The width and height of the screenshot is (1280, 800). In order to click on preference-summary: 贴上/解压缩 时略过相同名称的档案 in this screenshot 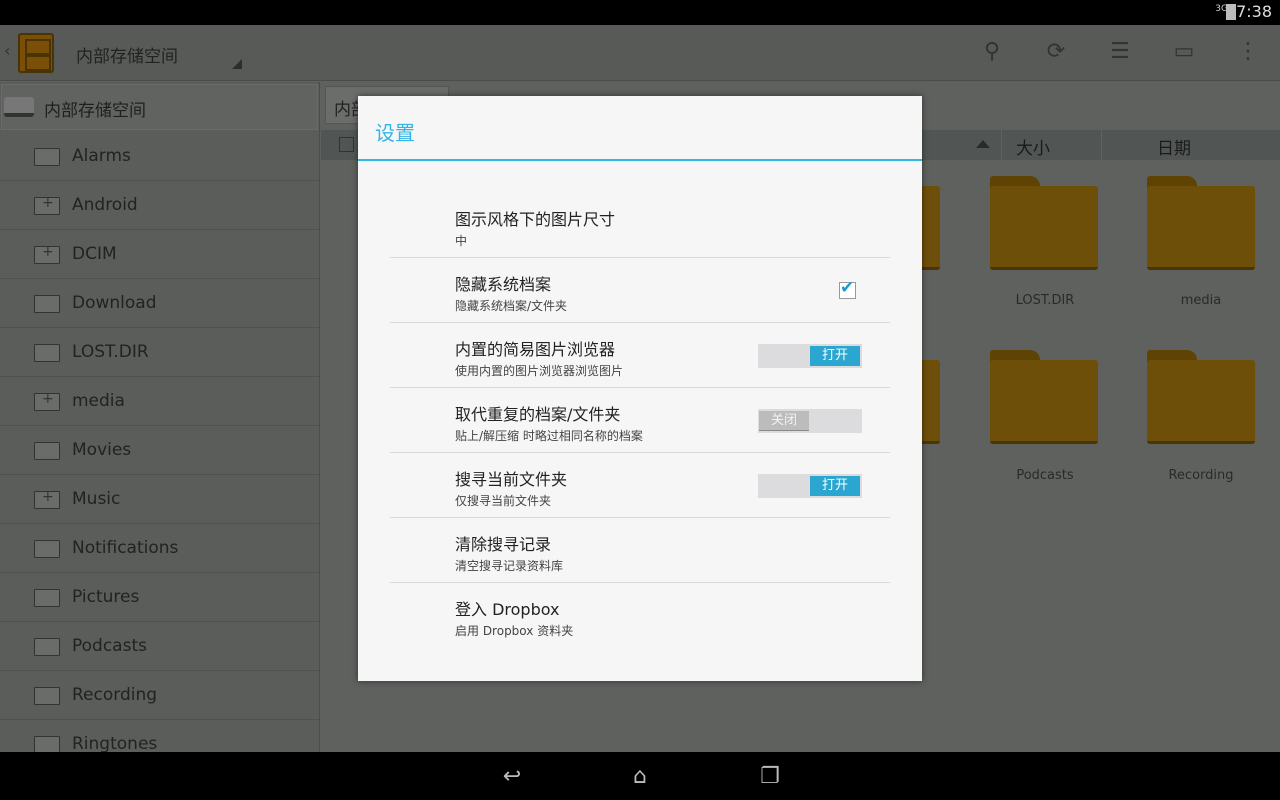, I will do `click(549, 436)`.